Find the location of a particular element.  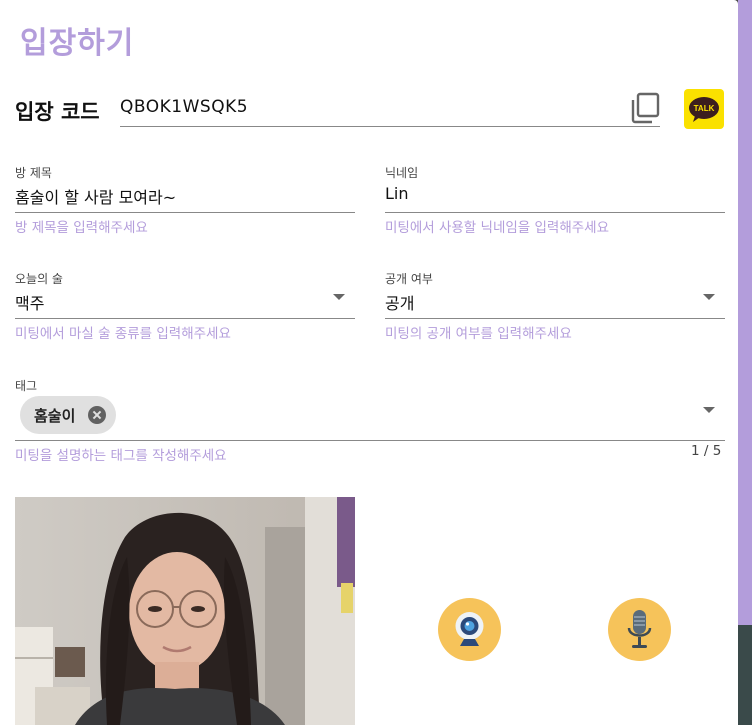

nickname-field: 닉네임 Lin 미팅에서 사용할 닉네임을 입력해주세요 is located at coordinates (555, 204).